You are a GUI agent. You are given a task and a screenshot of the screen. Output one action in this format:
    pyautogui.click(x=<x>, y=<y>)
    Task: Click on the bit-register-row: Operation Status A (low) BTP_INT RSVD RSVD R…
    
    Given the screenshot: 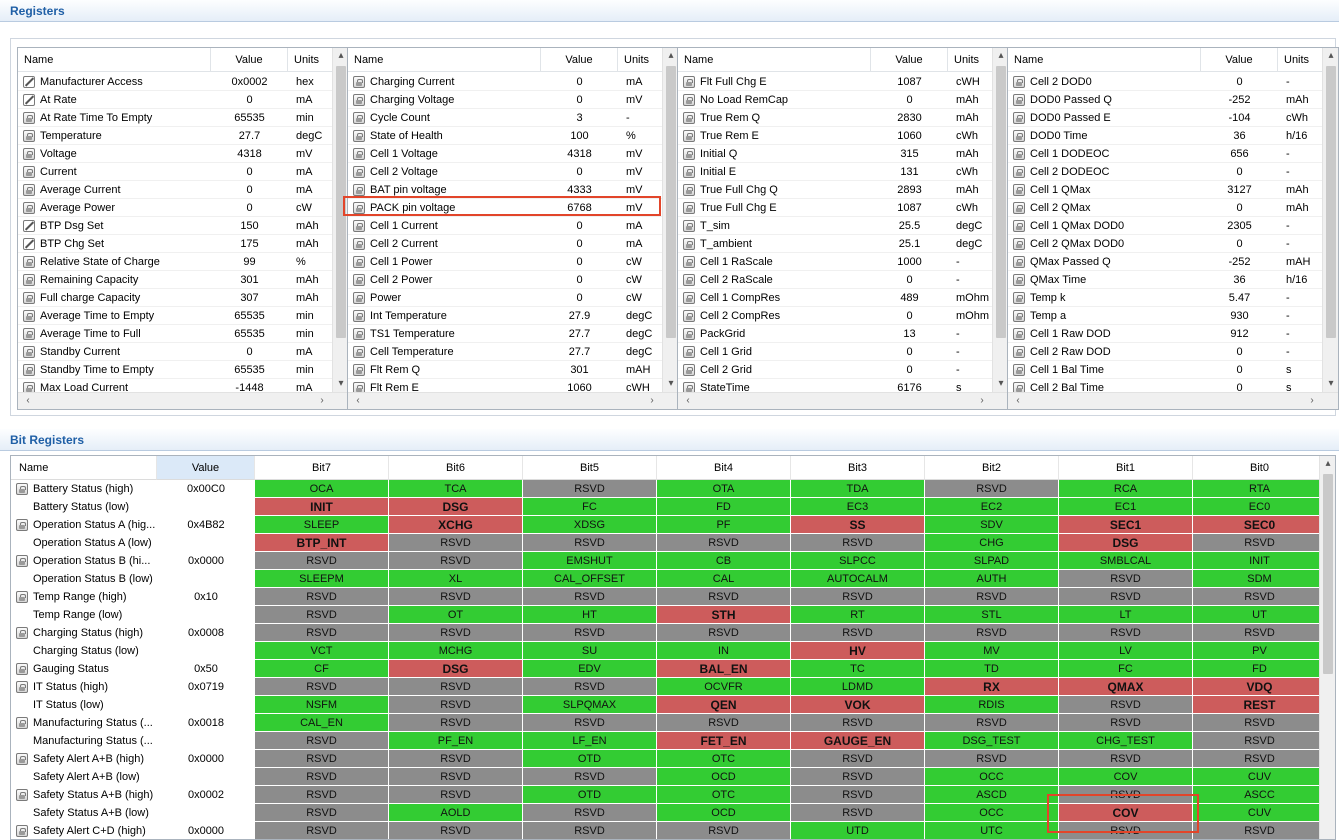 What is the action you would take?
    pyautogui.click(x=669, y=543)
    